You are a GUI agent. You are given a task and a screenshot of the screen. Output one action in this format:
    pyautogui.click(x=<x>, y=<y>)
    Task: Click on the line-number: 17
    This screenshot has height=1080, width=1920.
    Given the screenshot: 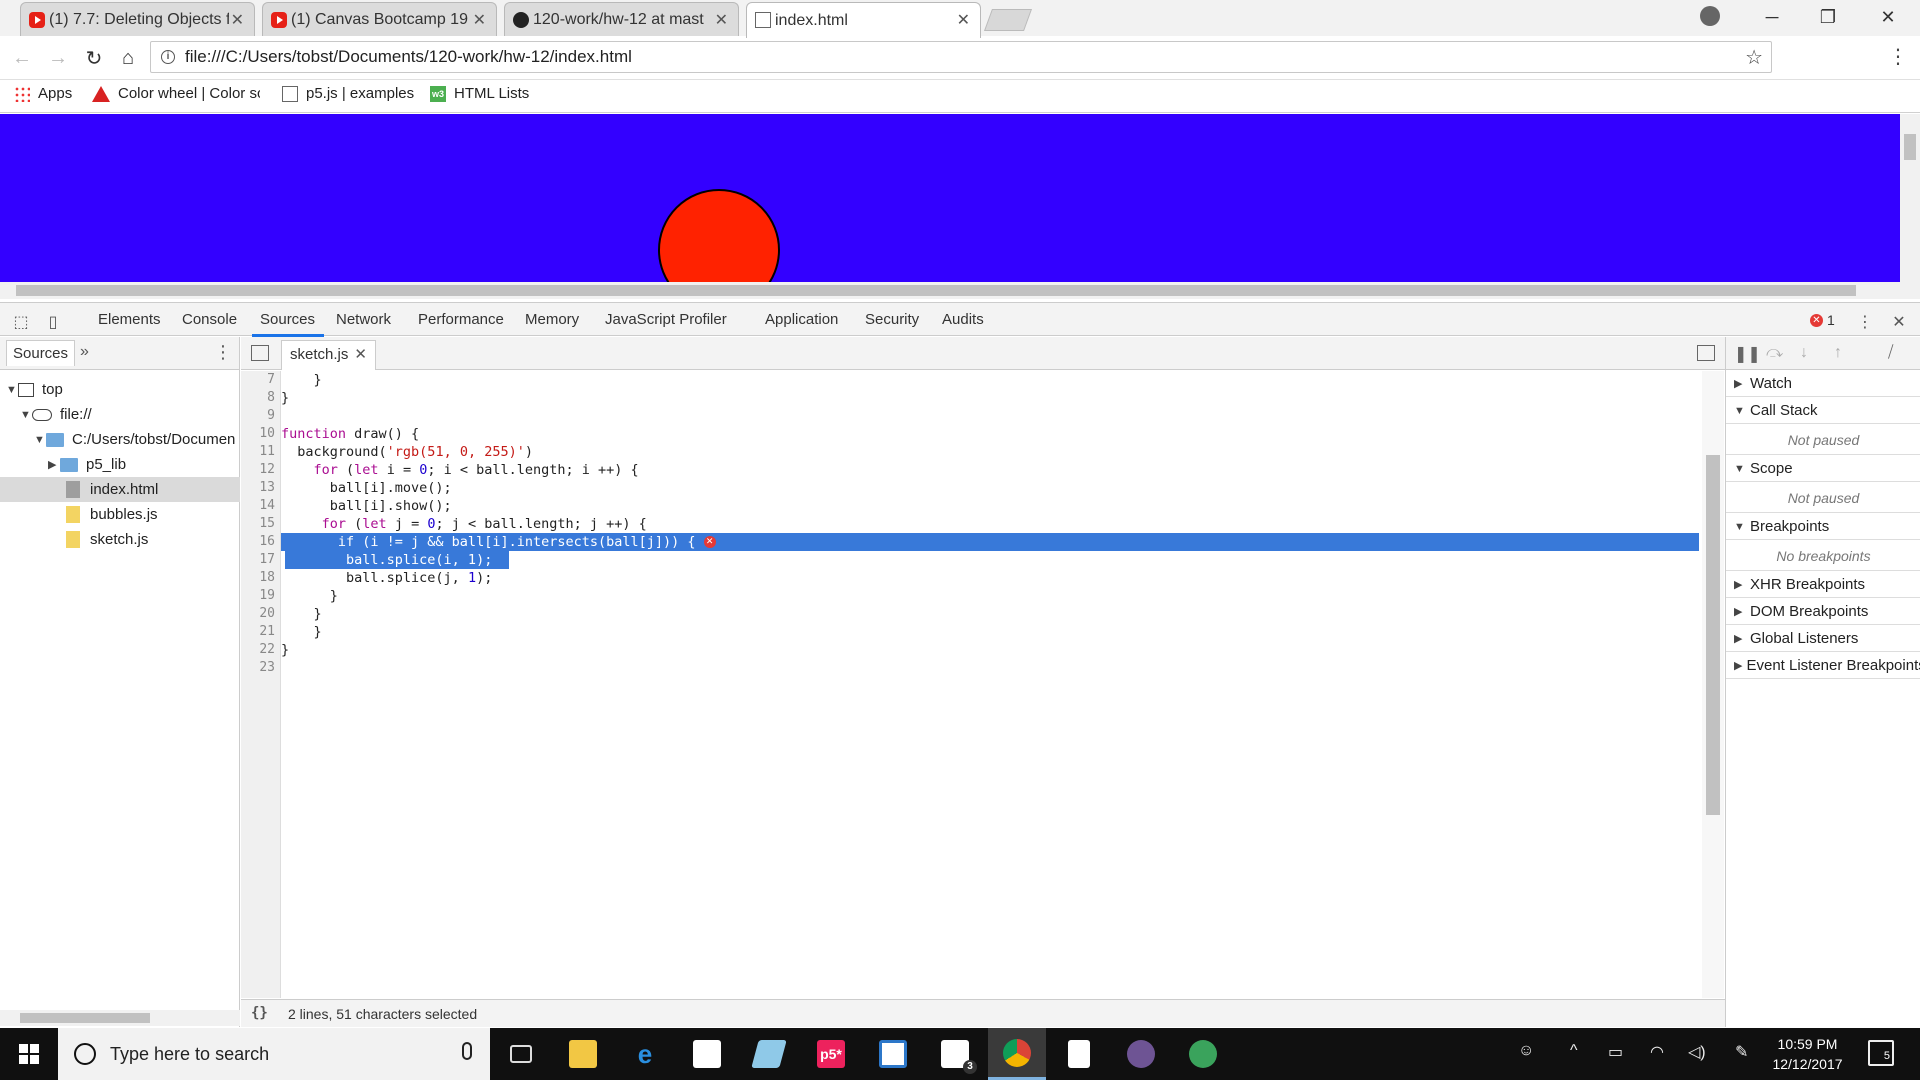 What is the action you would take?
    pyautogui.click(x=258, y=560)
    